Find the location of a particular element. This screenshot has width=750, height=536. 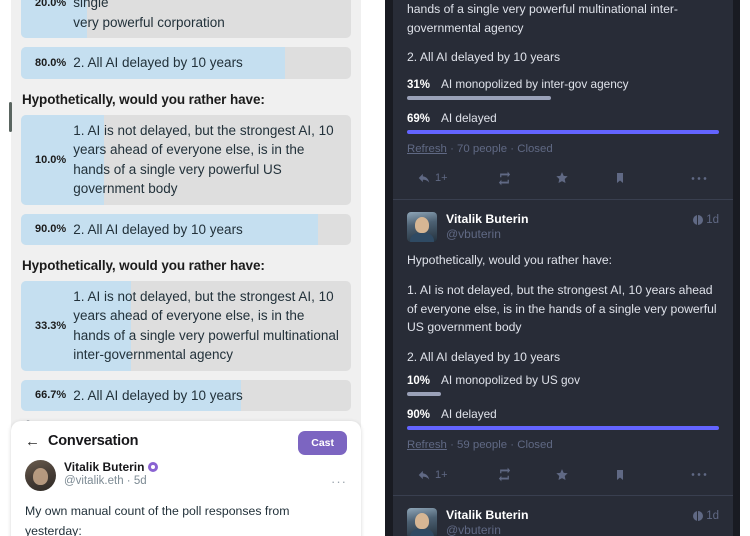

poll-voters-count: 59 people is located at coordinates (482, 445).